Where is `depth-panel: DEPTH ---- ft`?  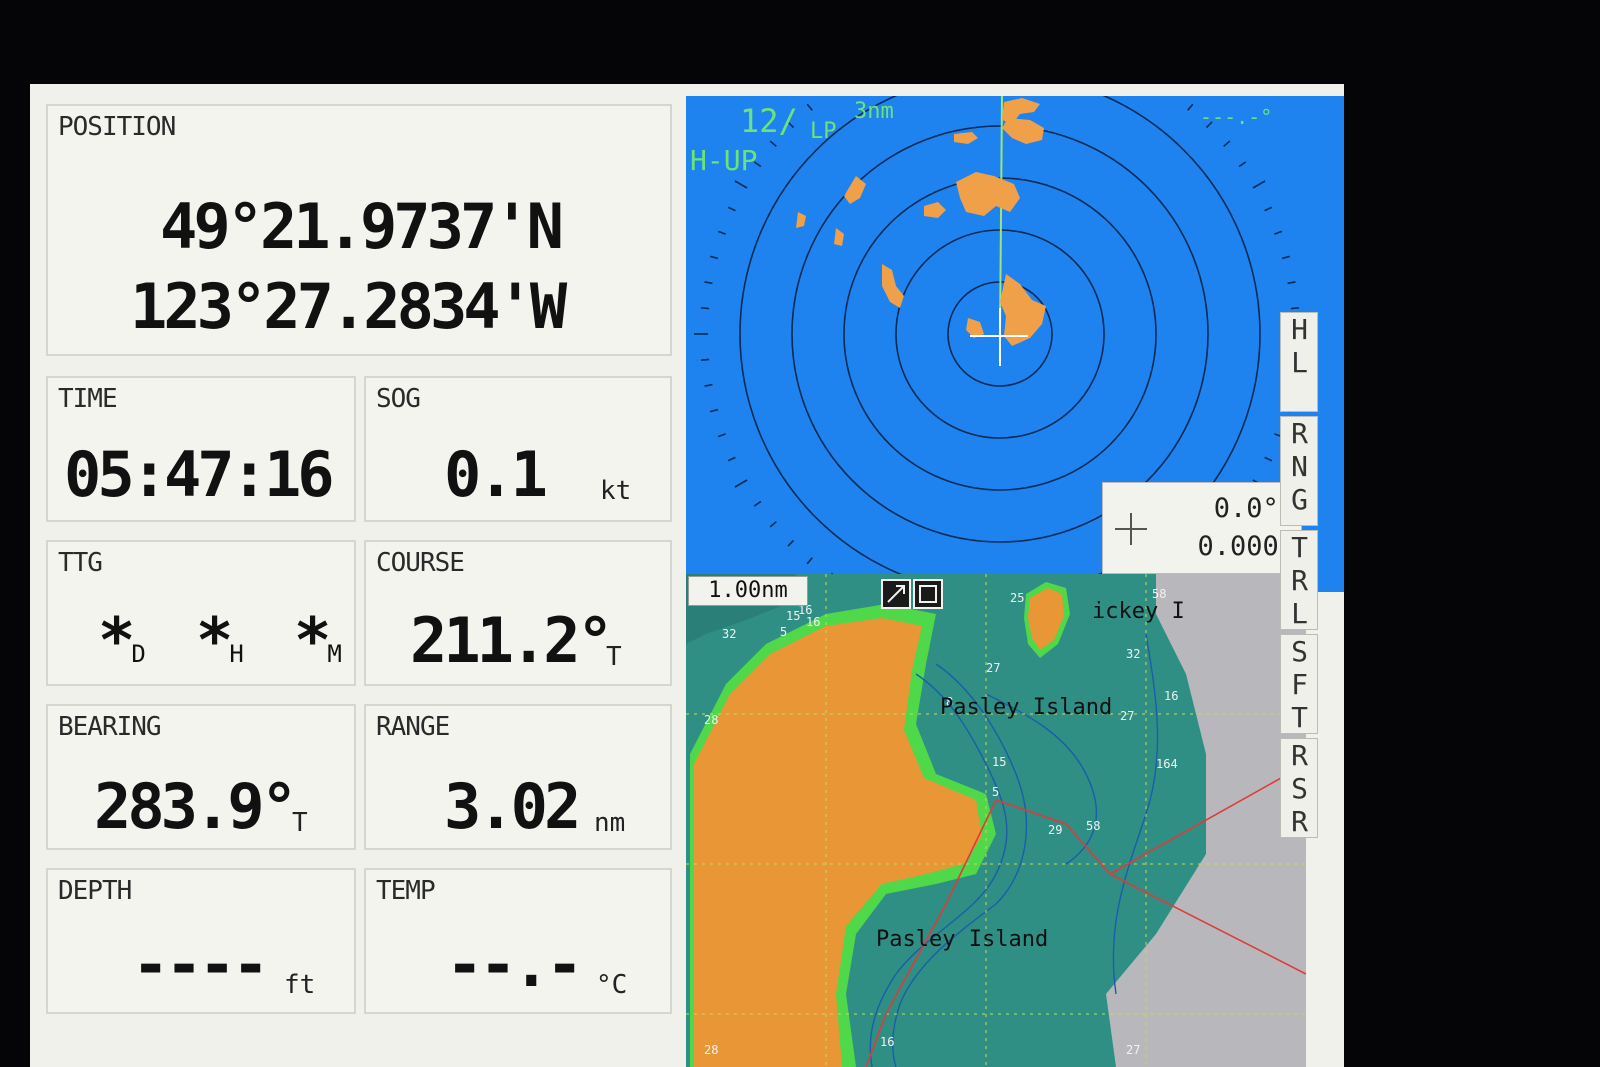
depth-panel: DEPTH ---- ft is located at coordinates (201, 941).